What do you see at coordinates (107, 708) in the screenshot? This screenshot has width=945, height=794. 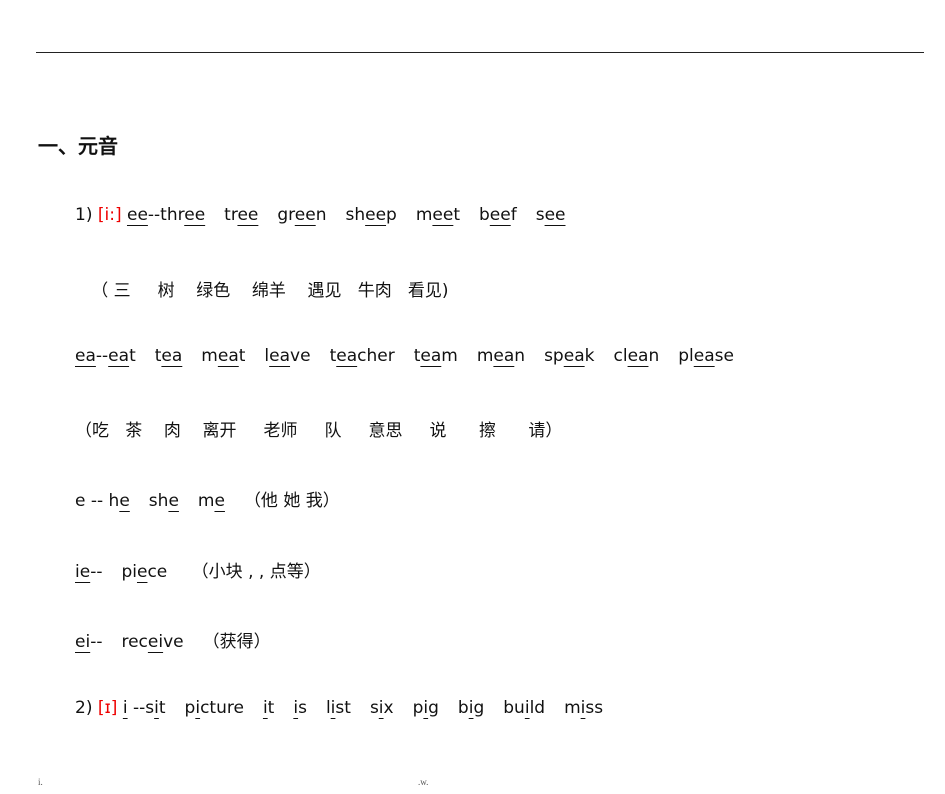 I see `phonetic-symbol: [ɪ]` at bounding box center [107, 708].